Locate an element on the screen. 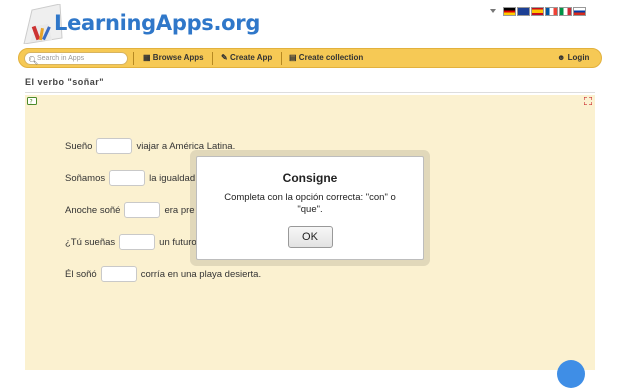  logo-text: LearningApps.org is located at coordinates (157, 23).